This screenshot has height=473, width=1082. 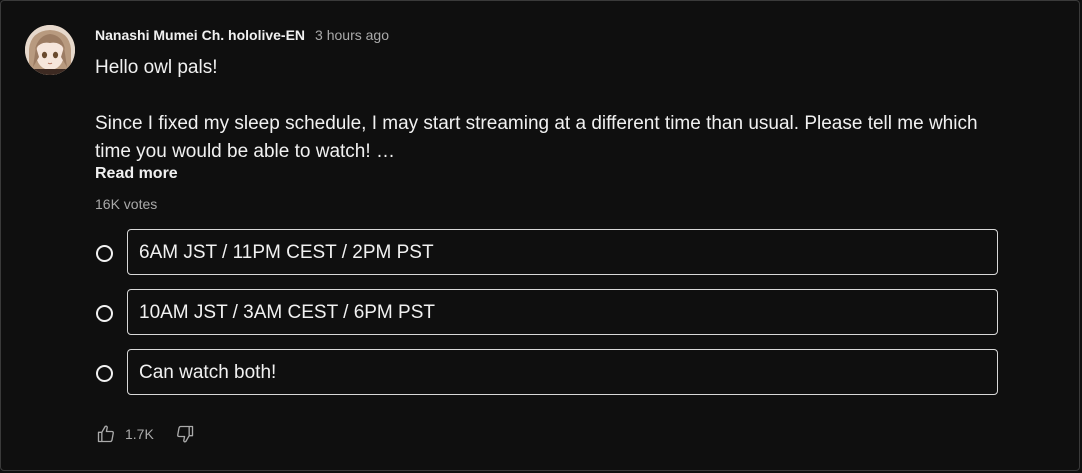 I want to click on channel-name-link: Nanashi Mumei Ch. hololive-EN, so click(x=200, y=35).